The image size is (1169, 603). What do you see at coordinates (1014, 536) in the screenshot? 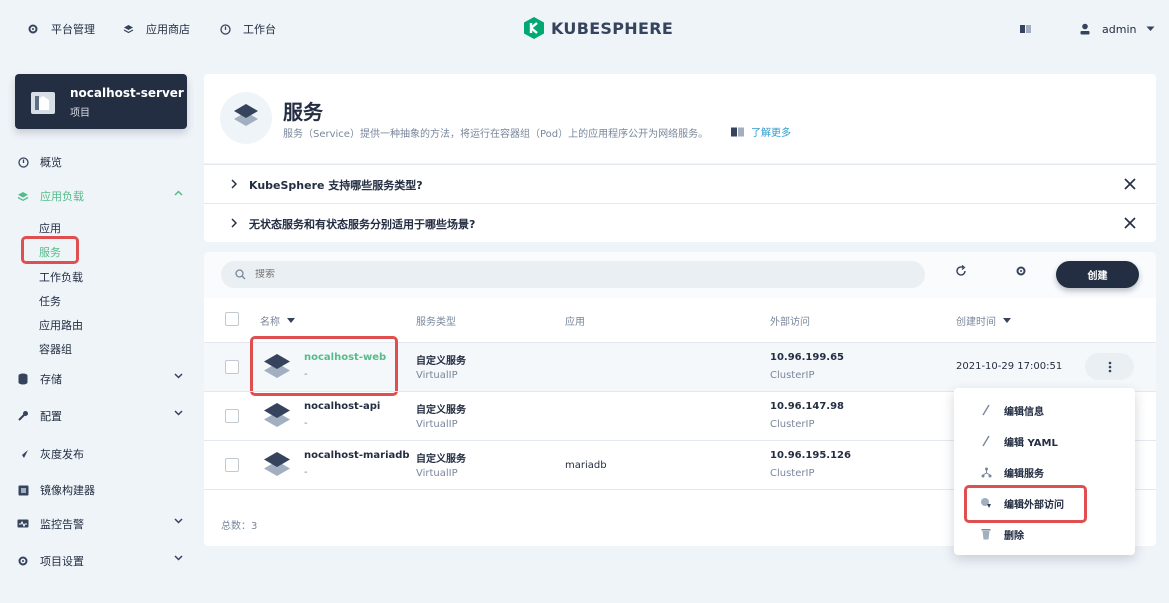
I see `menu-label: 删除` at bounding box center [1014, 536].